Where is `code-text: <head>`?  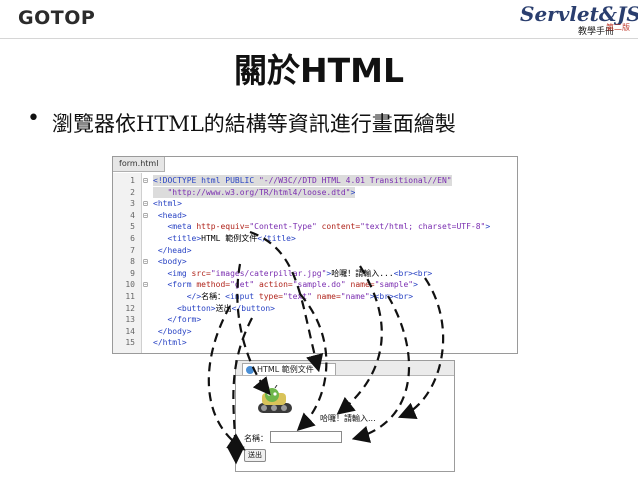 code-text: <head> is located at coordinates (172, 215).